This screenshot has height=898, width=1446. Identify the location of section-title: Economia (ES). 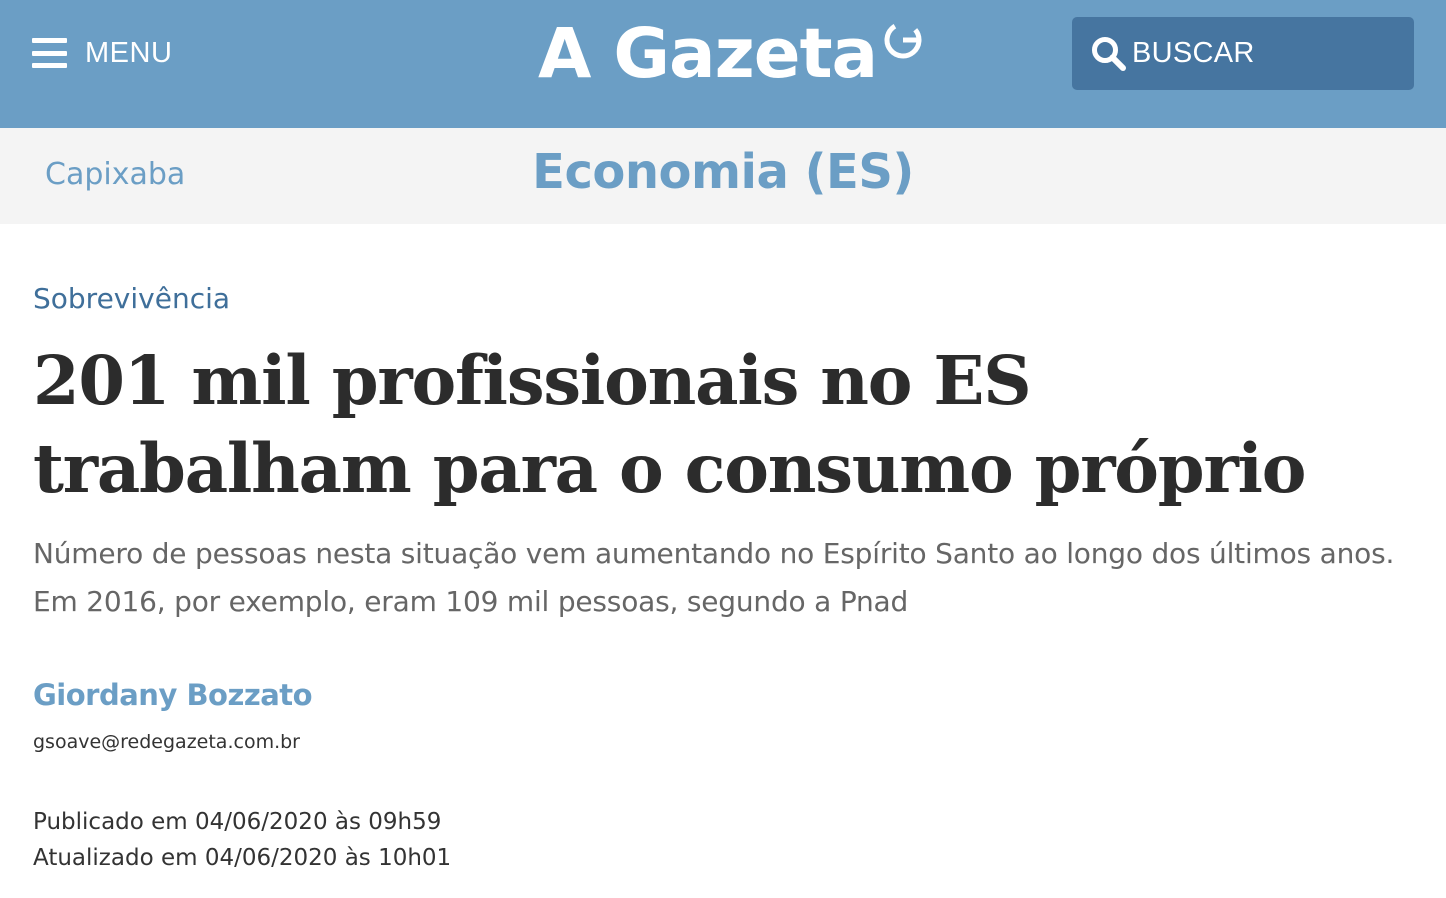
(723, 172).